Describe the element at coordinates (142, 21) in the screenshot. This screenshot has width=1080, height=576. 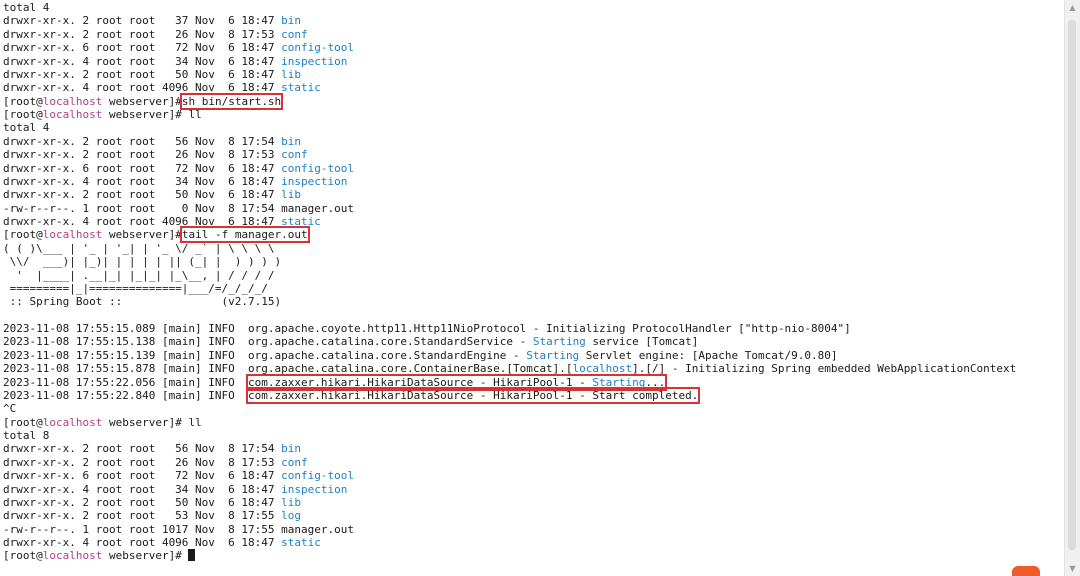
I see `file-meta: drwxr-xr-x. 2 root root 37 Nov 6 18:47` at that location.